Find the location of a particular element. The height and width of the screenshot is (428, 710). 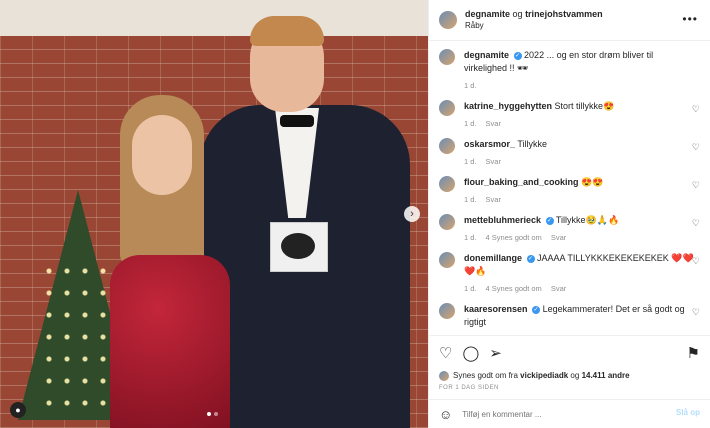

comment-text: Tillykke🥹🙏🔥 is located at coordinates (587, 220).